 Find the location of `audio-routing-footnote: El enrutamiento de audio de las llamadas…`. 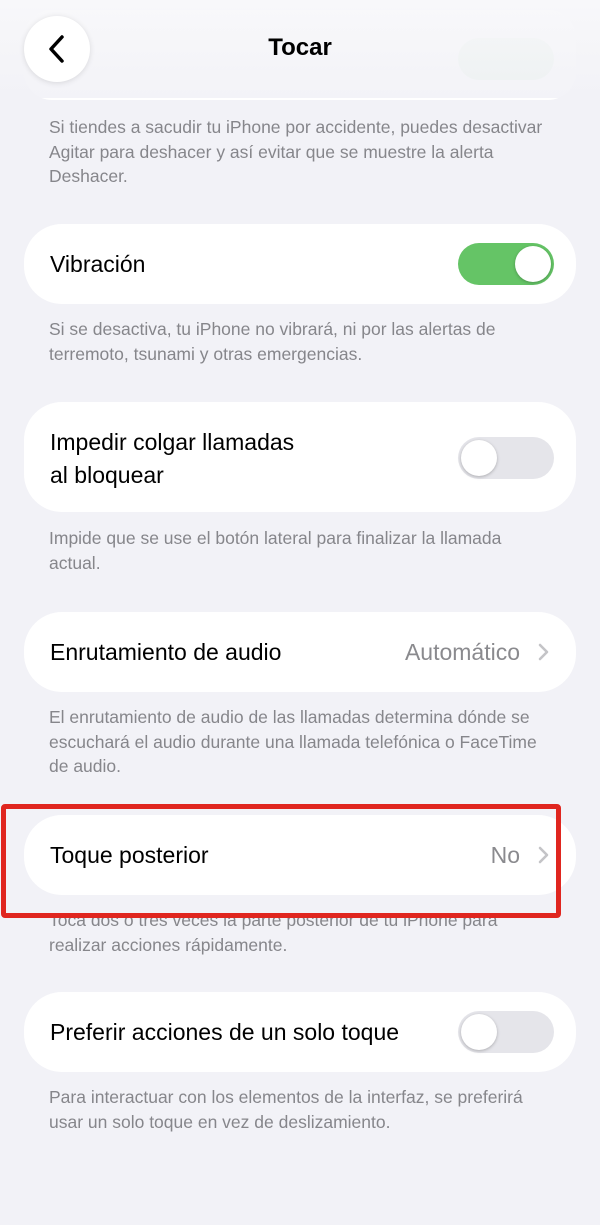

audio-routing-footnote: El enrutamiento de audio de las llamadas… is located at coordinates (293, 741).